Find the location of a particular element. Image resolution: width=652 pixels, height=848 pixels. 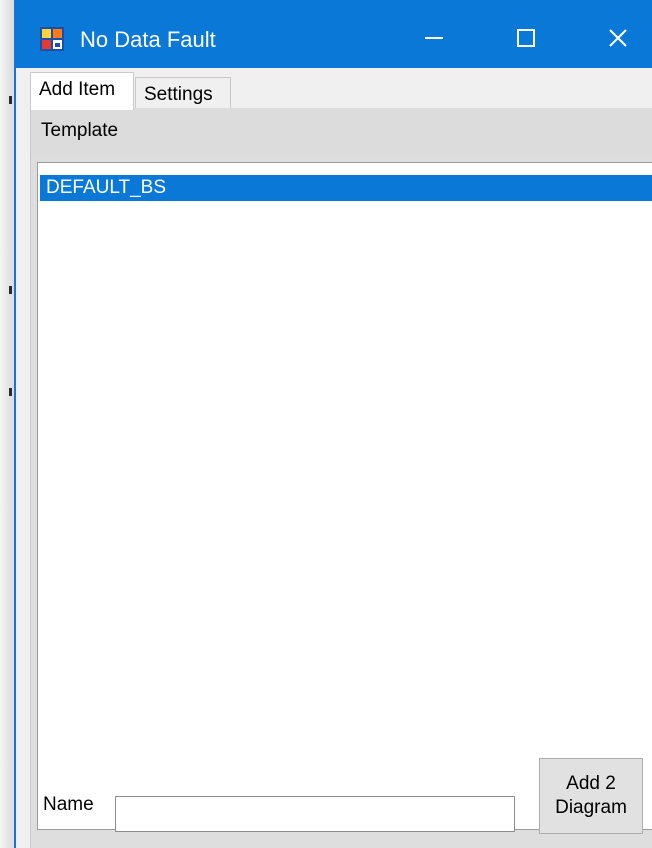

add-to-diagram-button: Add 2 Diagram is located at coordinates (591, 796).